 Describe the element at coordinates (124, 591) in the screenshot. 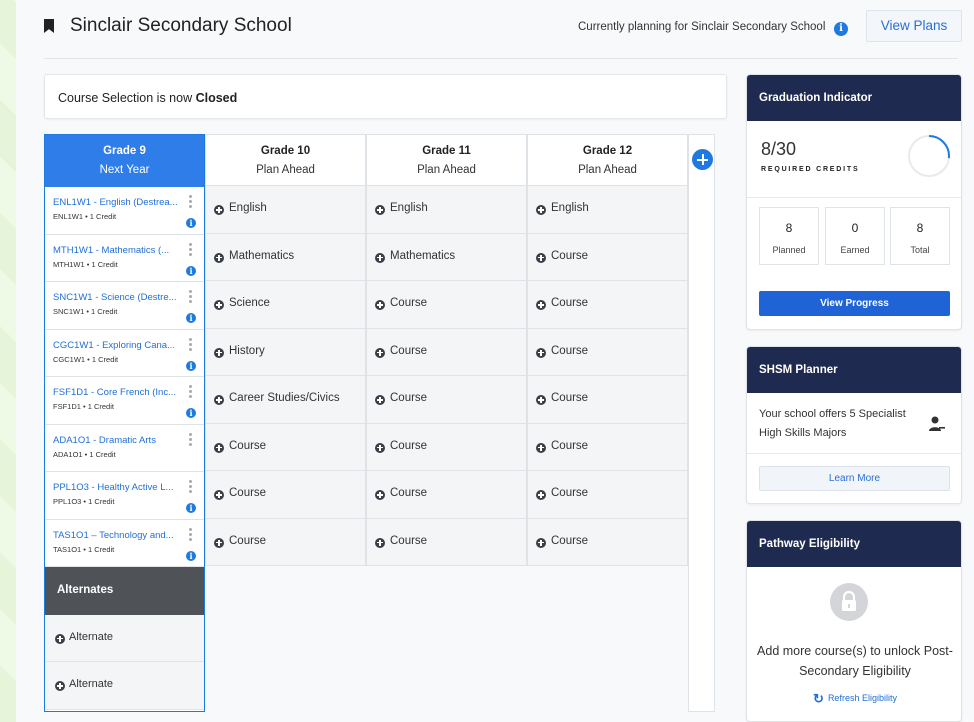

I see `alternates-header: Alternates` at that location.